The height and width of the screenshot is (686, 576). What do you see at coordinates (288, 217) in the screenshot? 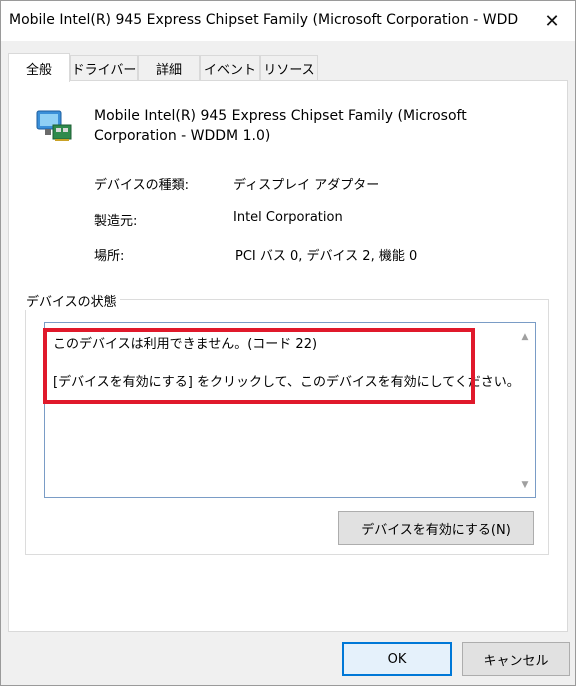
I see `manufacturer-value: Intel Corporation` at bounding box center [288, 217].